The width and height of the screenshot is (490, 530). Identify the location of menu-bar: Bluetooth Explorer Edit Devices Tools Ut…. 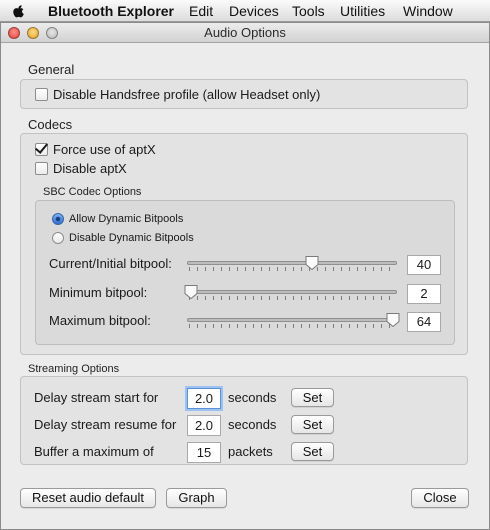
(245, 11).